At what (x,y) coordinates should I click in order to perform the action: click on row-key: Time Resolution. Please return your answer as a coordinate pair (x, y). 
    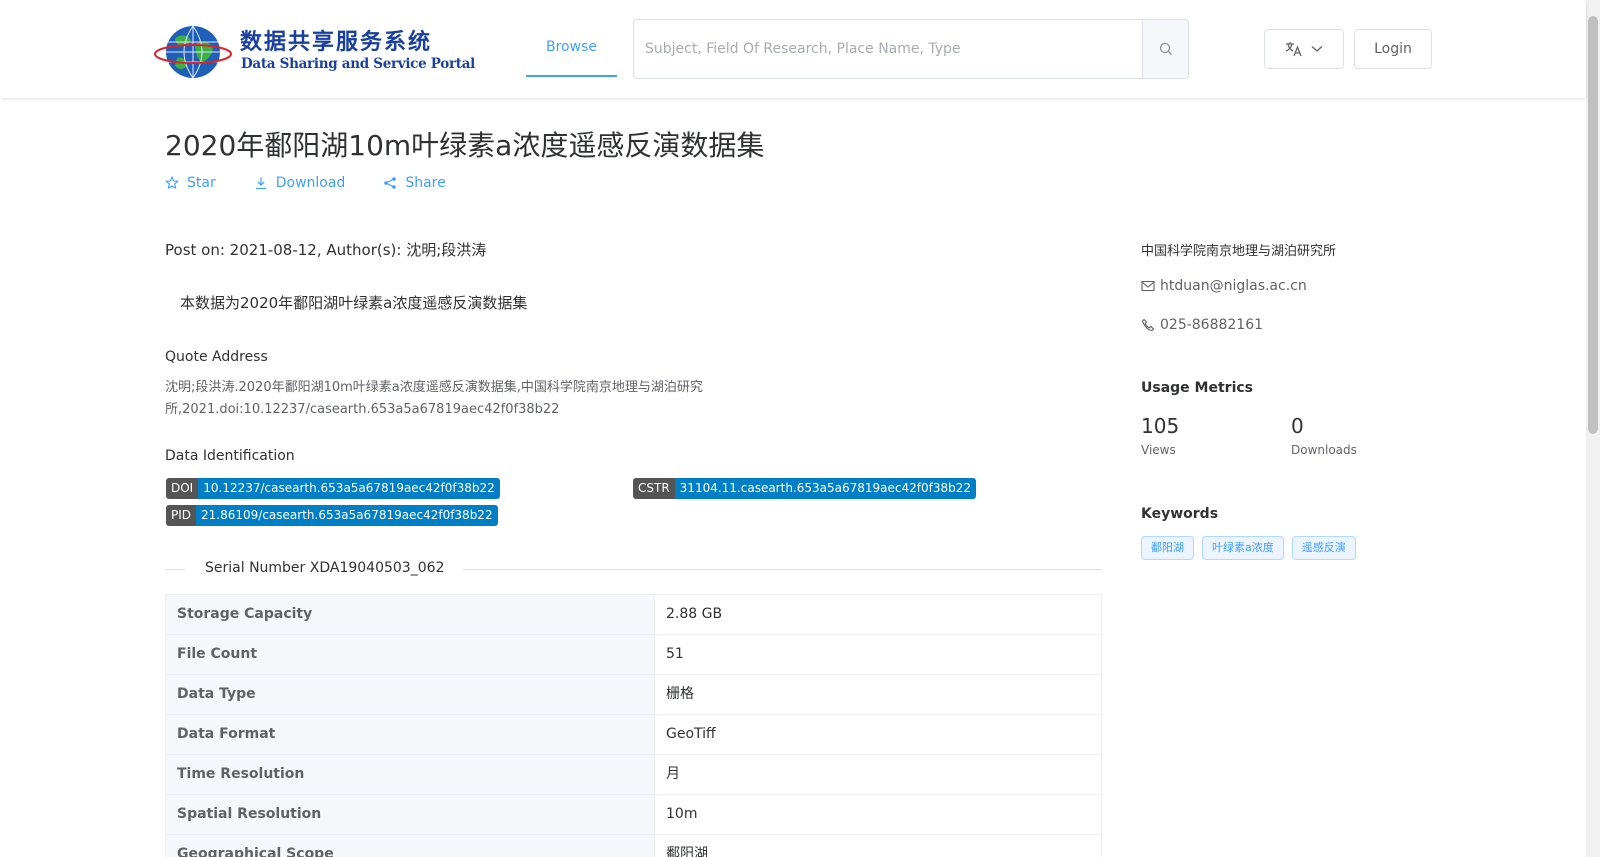
    Looking at the image, I should click on (410, 774).